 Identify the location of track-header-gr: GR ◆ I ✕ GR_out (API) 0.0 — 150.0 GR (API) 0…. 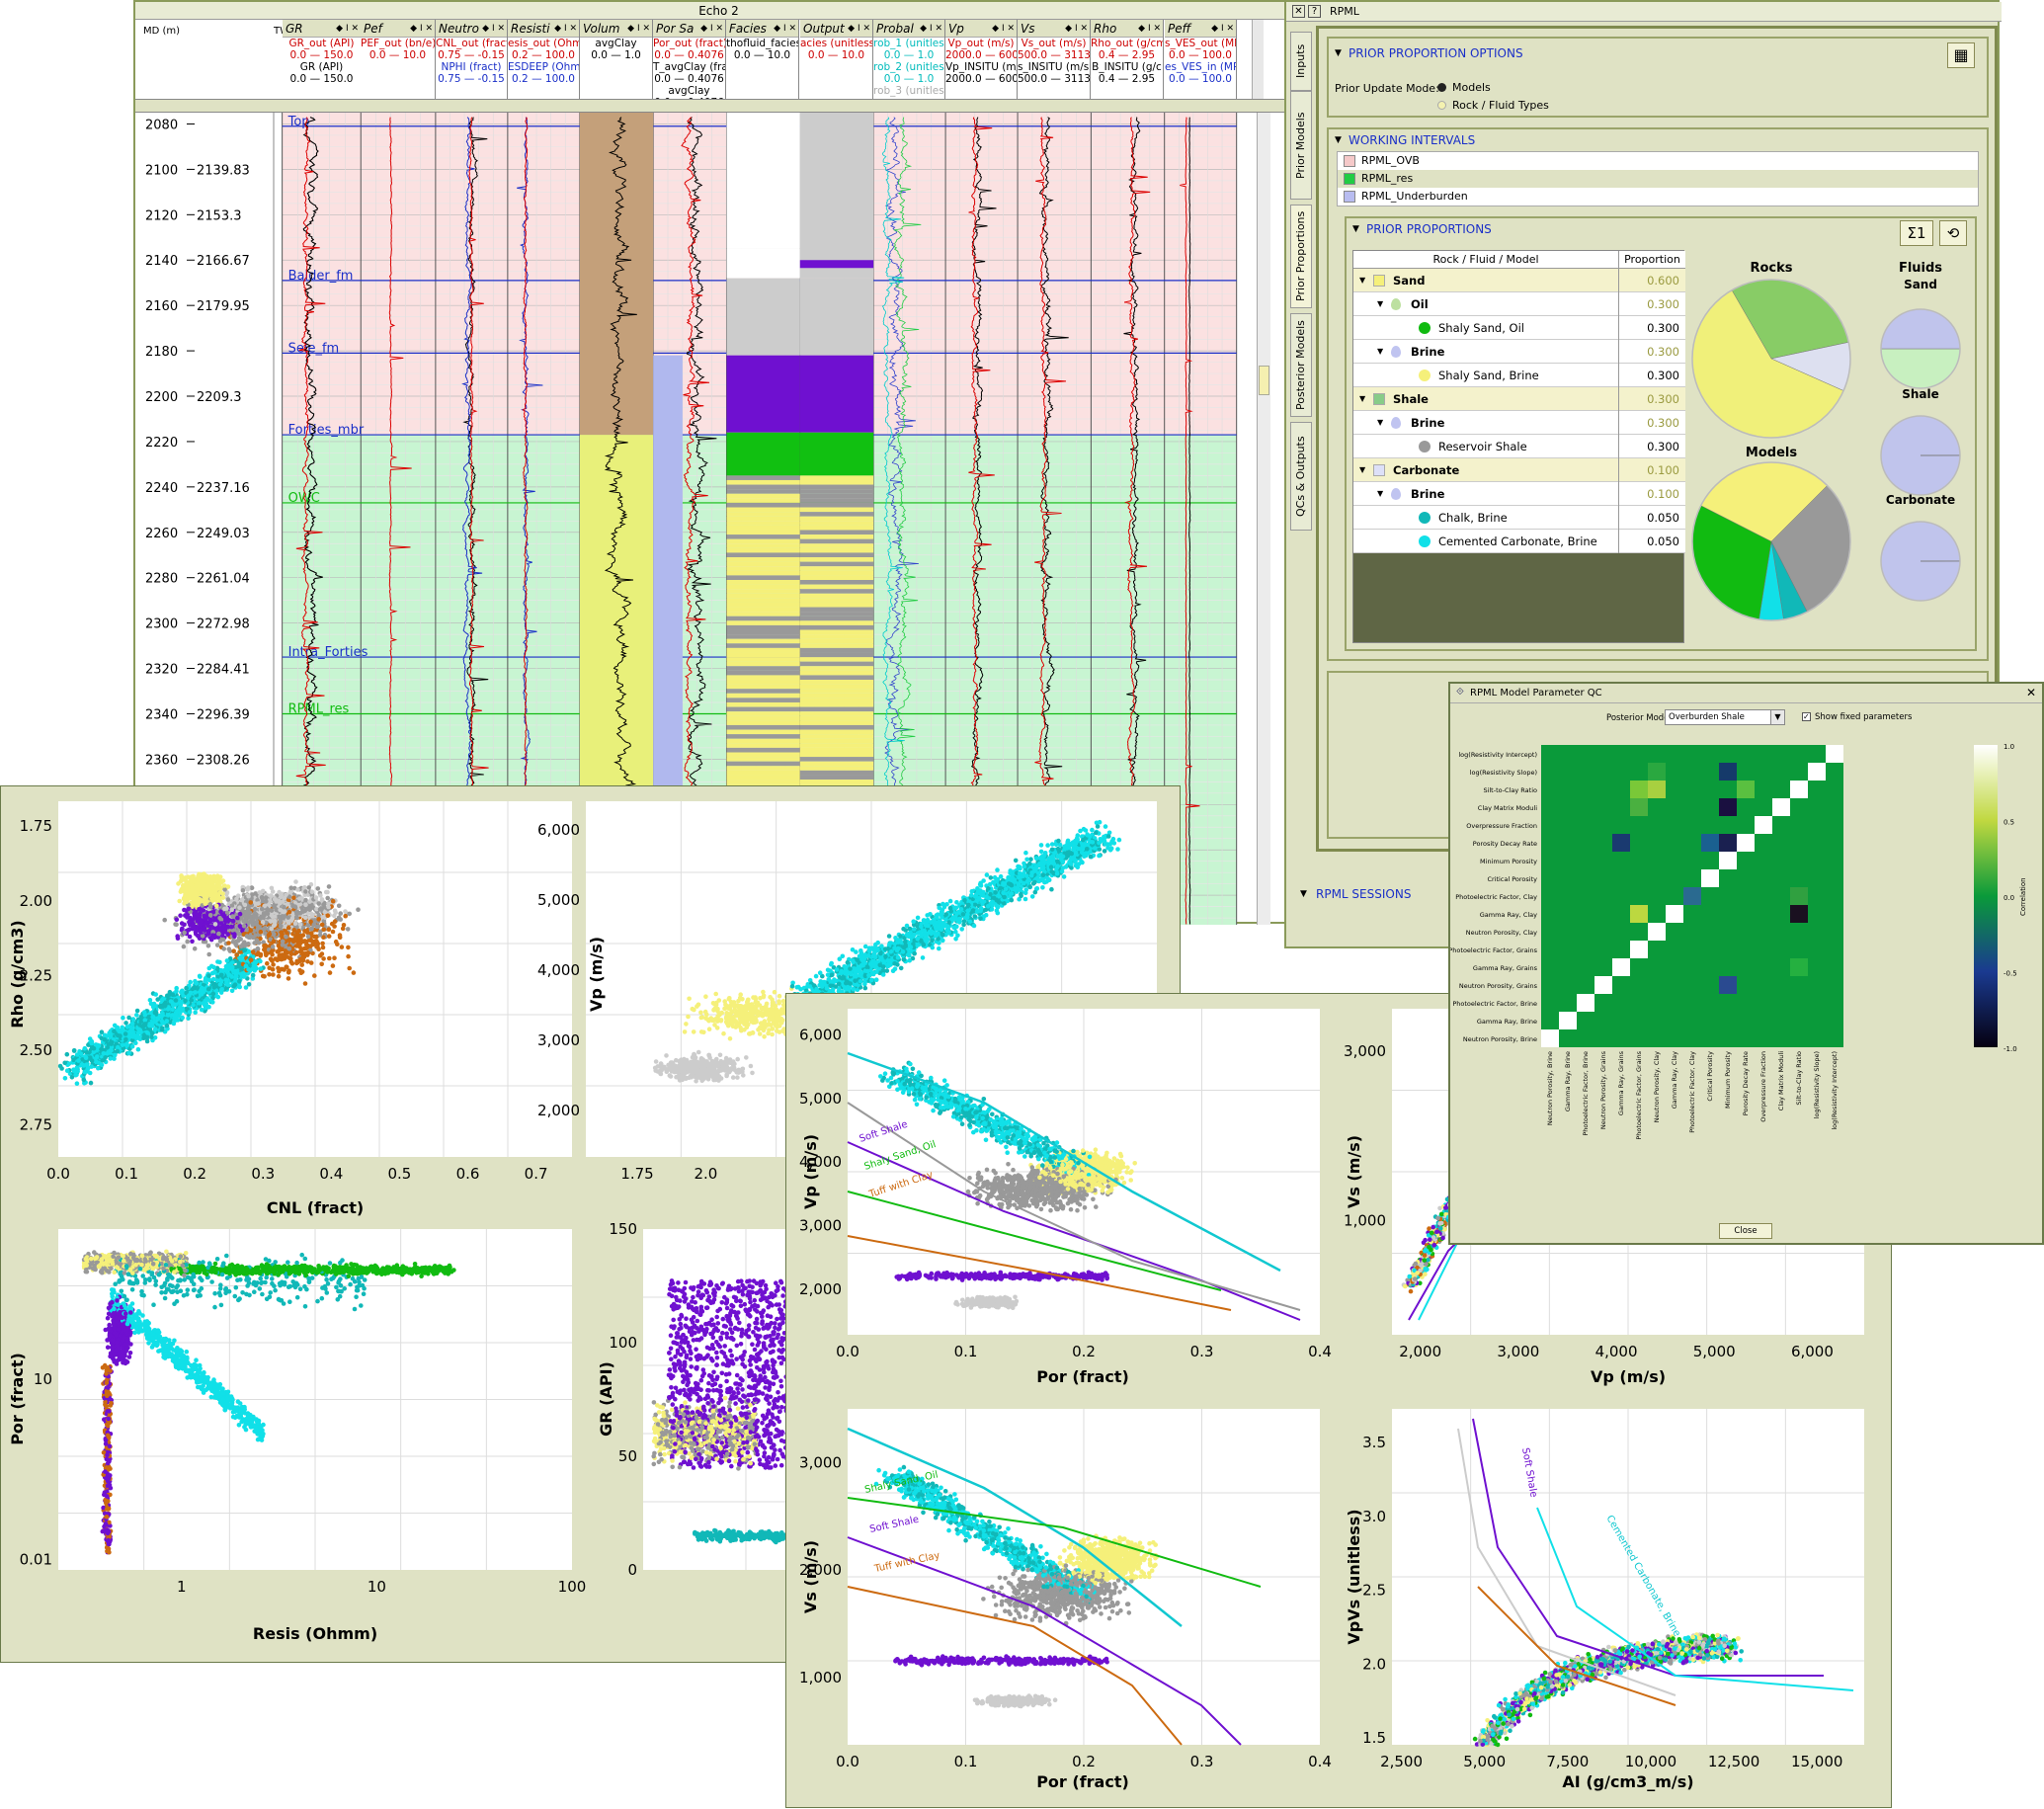
(322, 59).